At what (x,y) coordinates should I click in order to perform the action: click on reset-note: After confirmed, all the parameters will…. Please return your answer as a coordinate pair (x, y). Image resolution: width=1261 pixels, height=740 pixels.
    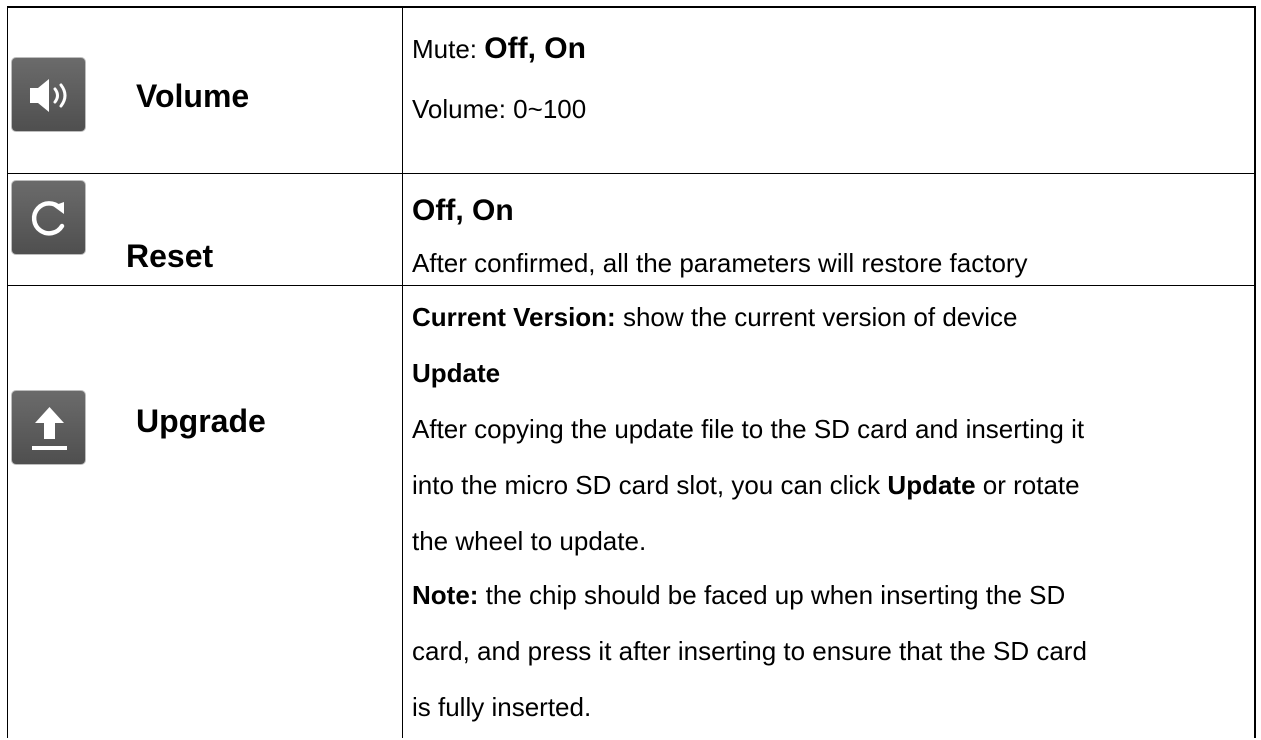
    Looking at the image, I should click on (720, 263).